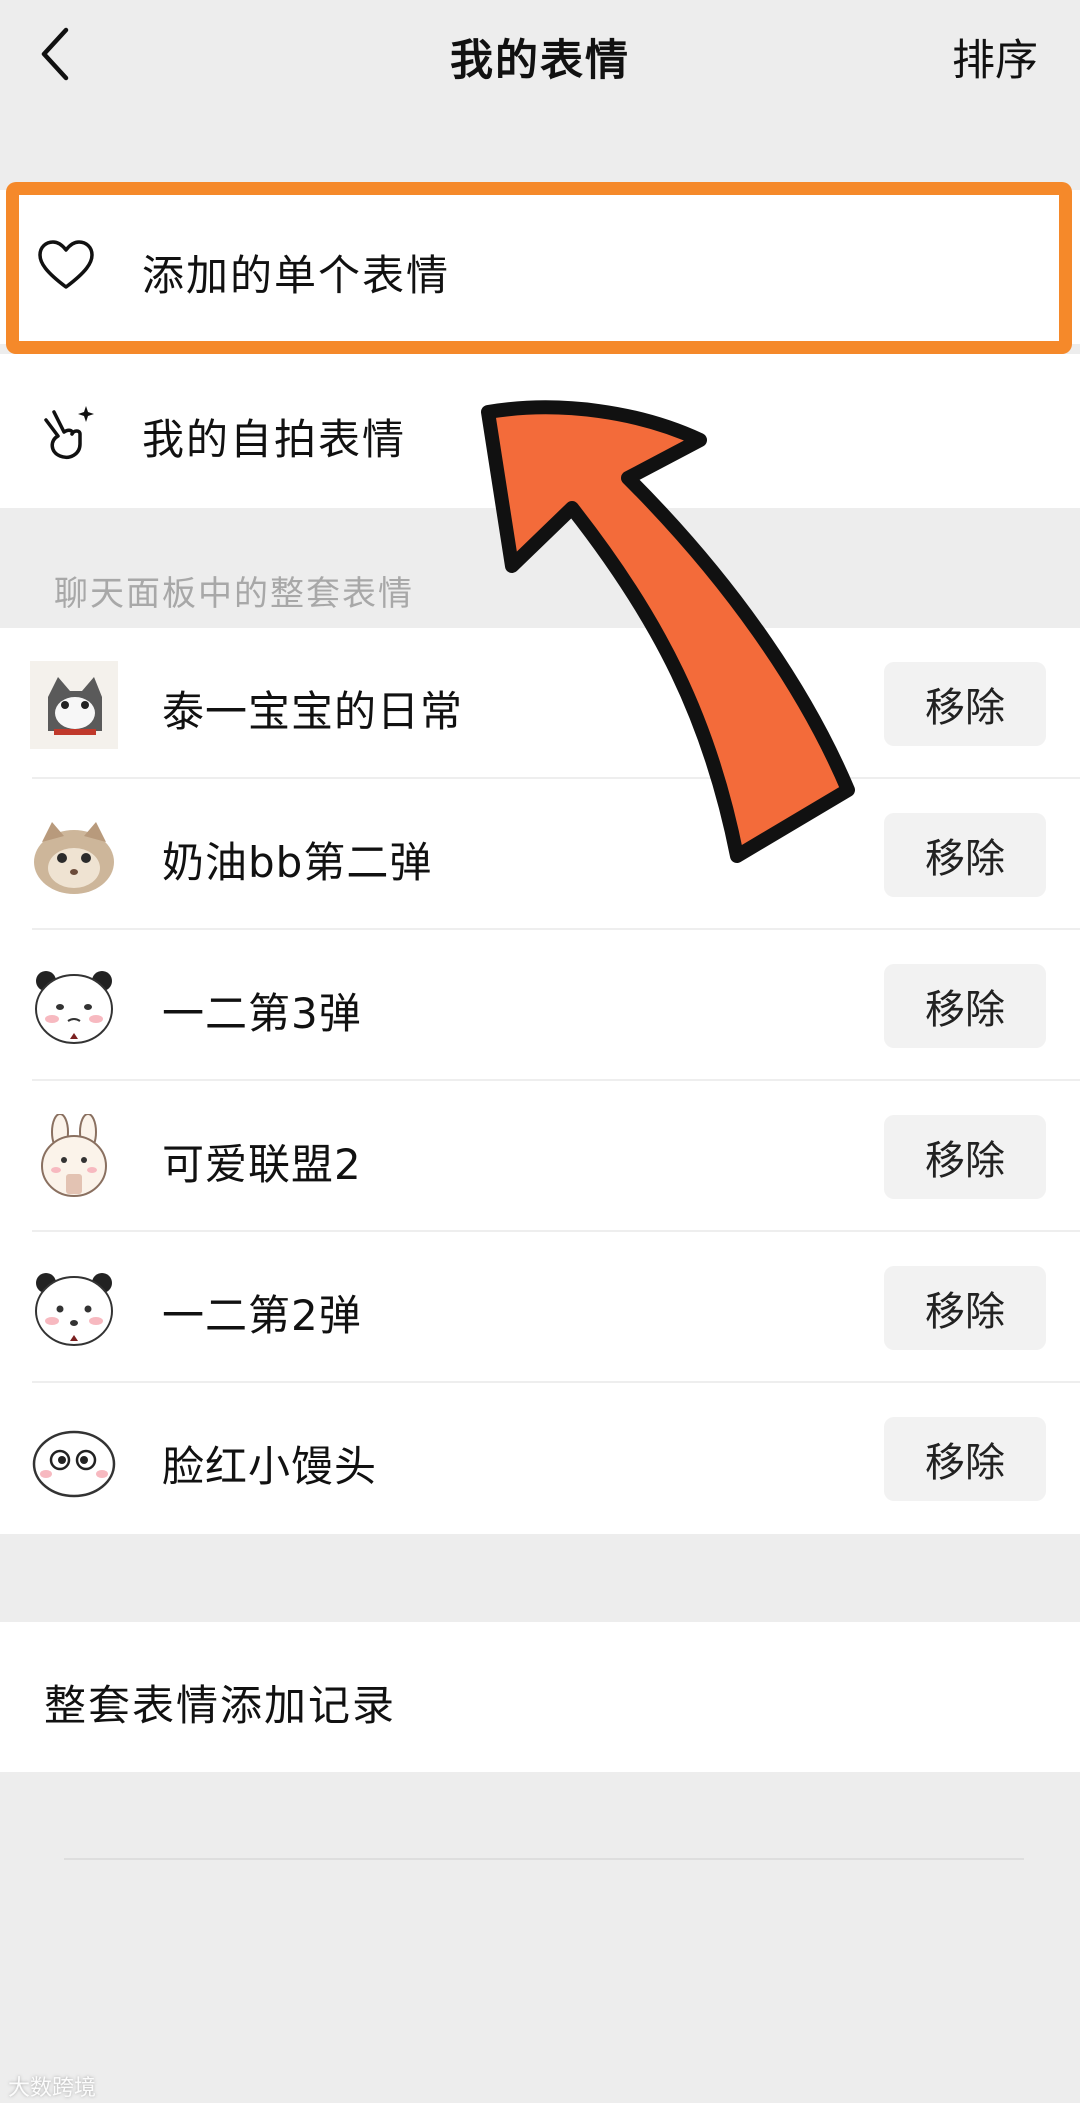 The image size is (1080, 2103). Describe the element at coordinates (74, 1464) in the screenshot. I see `bun-sticker-icon` at that location.